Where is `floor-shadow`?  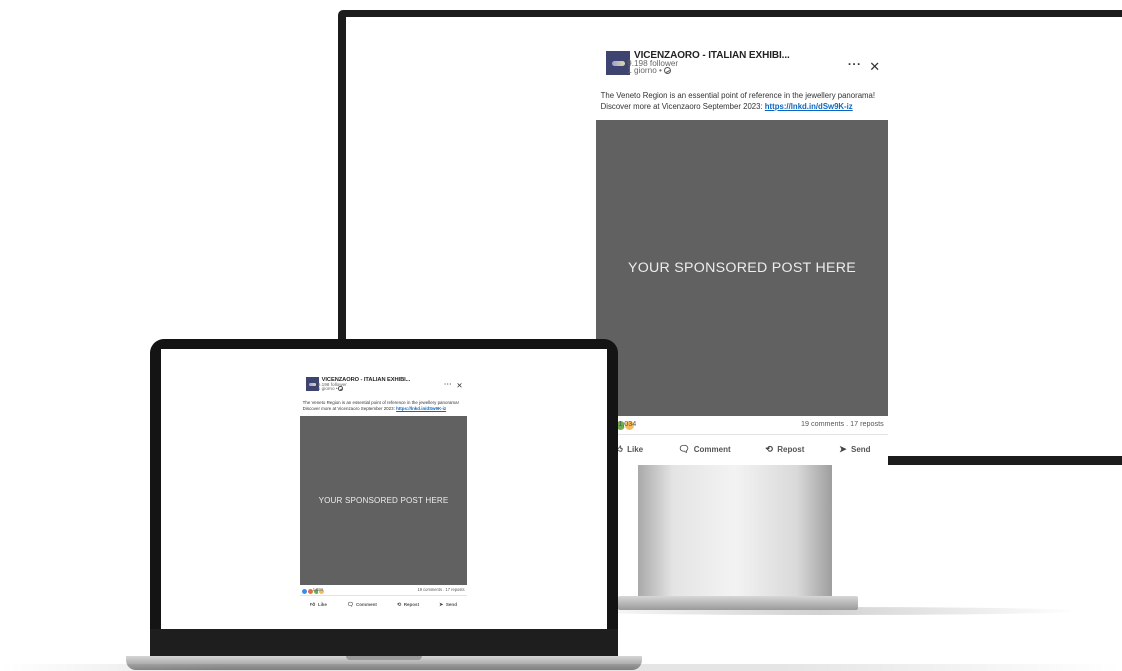 floor-shadow is located at coordinates (561, 667).